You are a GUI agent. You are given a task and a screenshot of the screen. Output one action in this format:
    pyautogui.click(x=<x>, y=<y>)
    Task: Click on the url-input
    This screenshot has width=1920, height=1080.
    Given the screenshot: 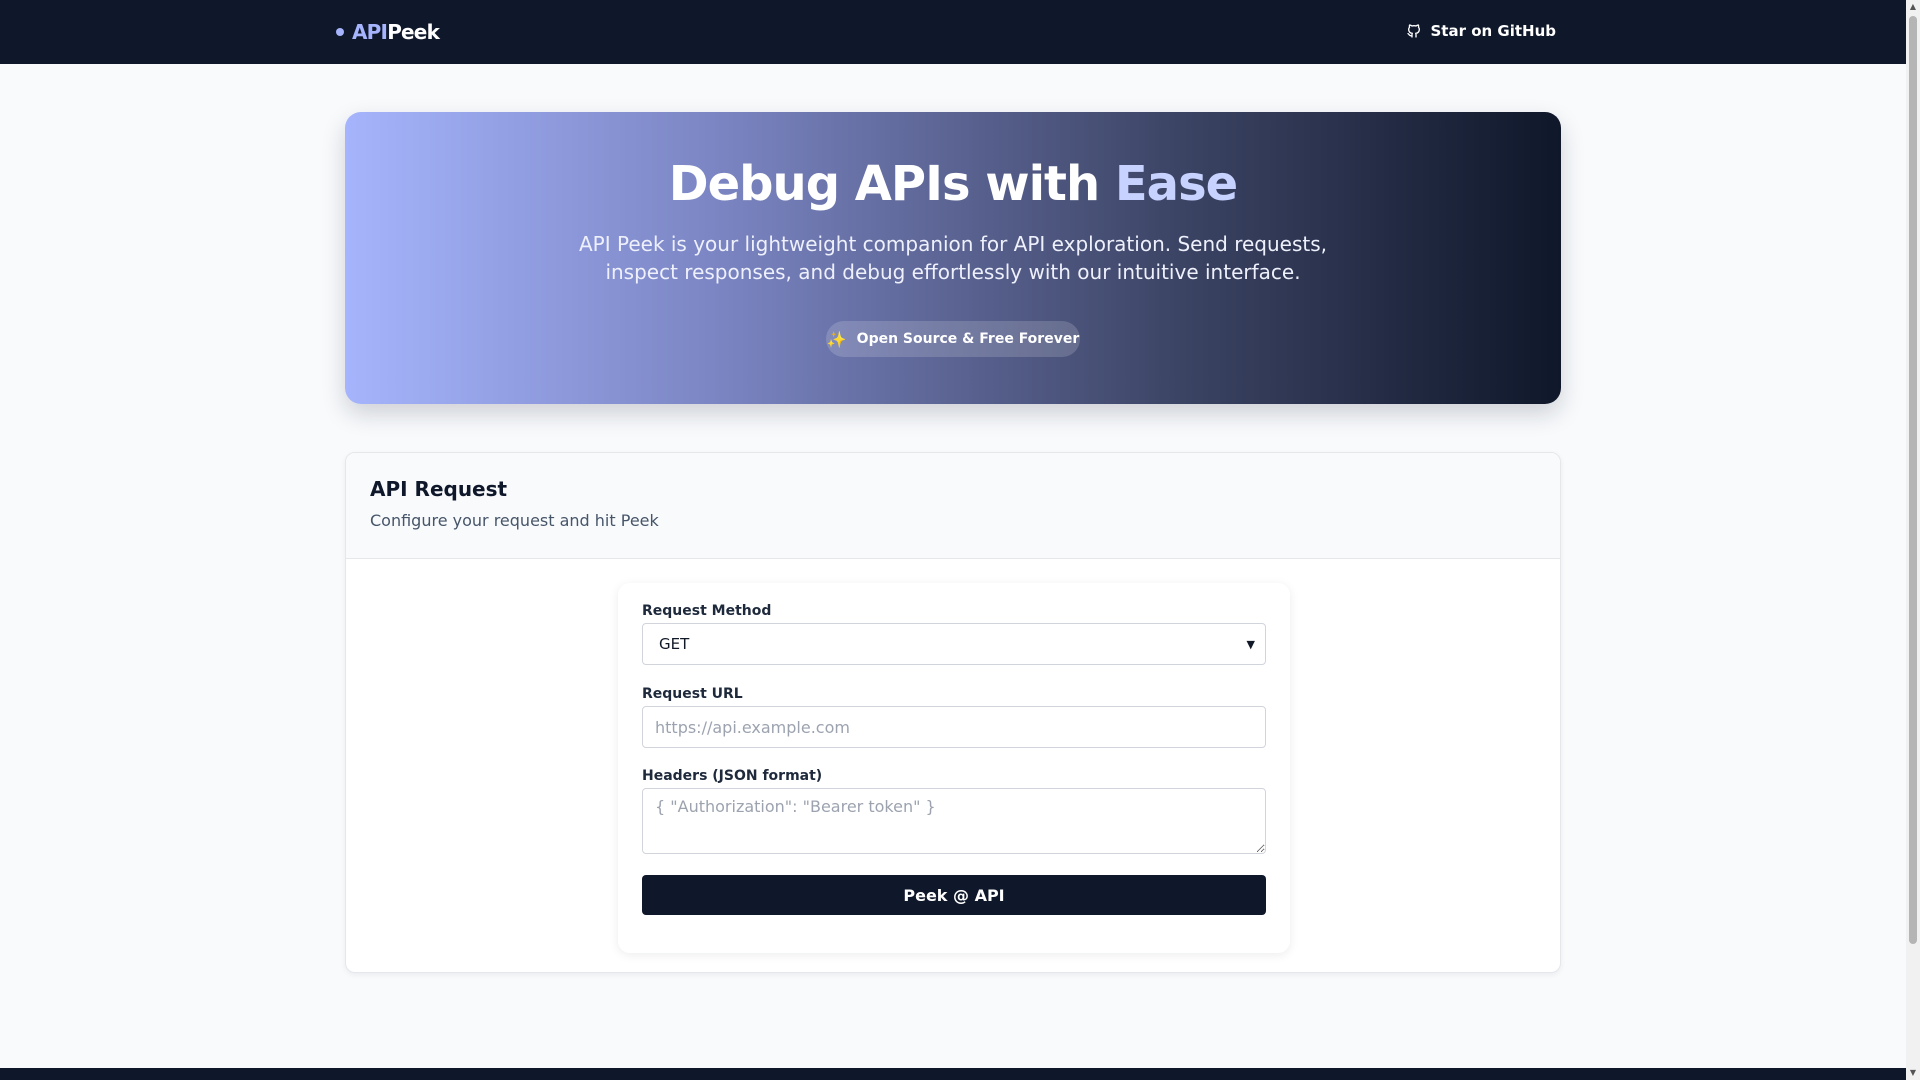 What is the action you would take?
    pyautogui.click(x=954, y=727)
    